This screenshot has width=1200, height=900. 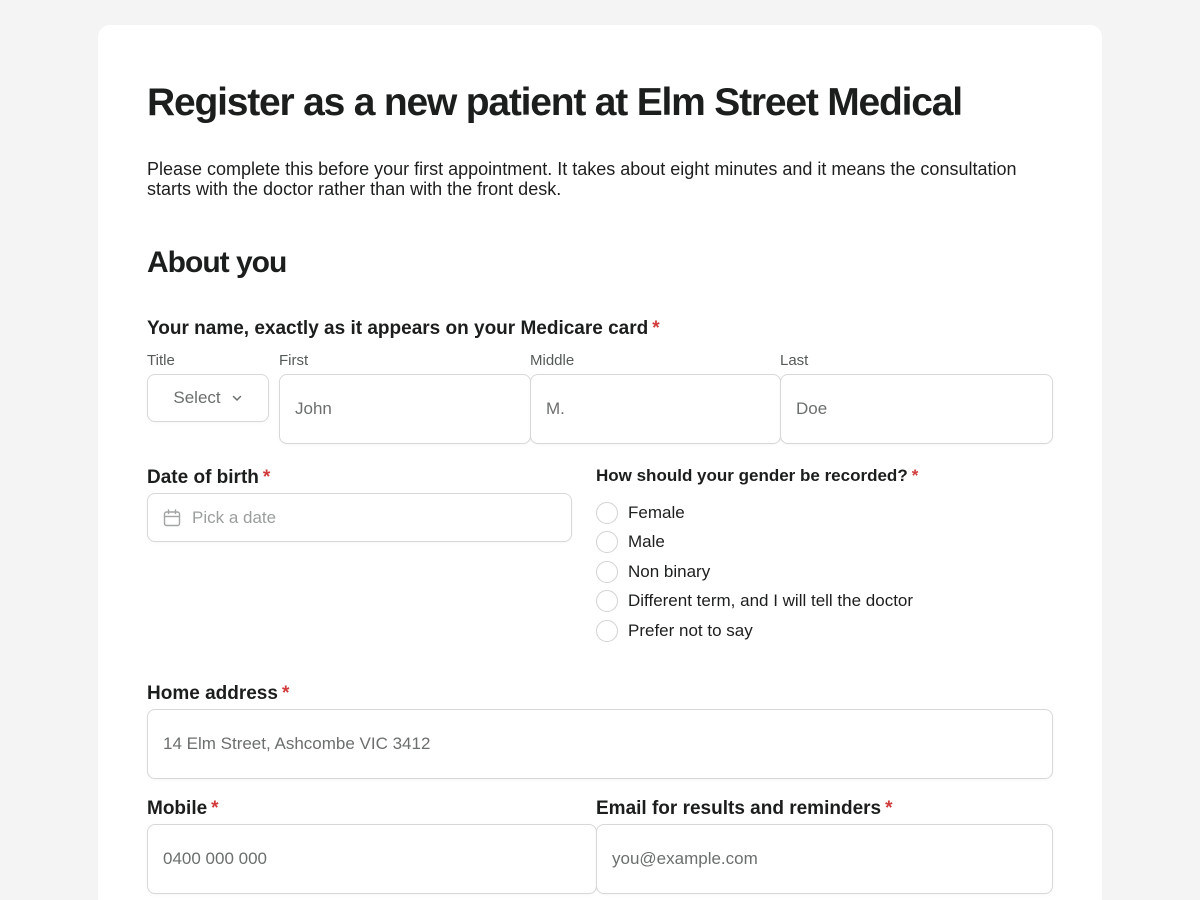 I want to click on email-placeholder: you@example.com, so click(x=685, y=858).